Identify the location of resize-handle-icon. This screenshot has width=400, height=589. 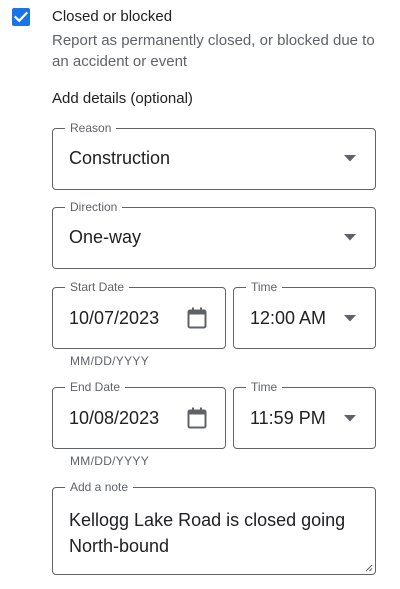
(369, 568).